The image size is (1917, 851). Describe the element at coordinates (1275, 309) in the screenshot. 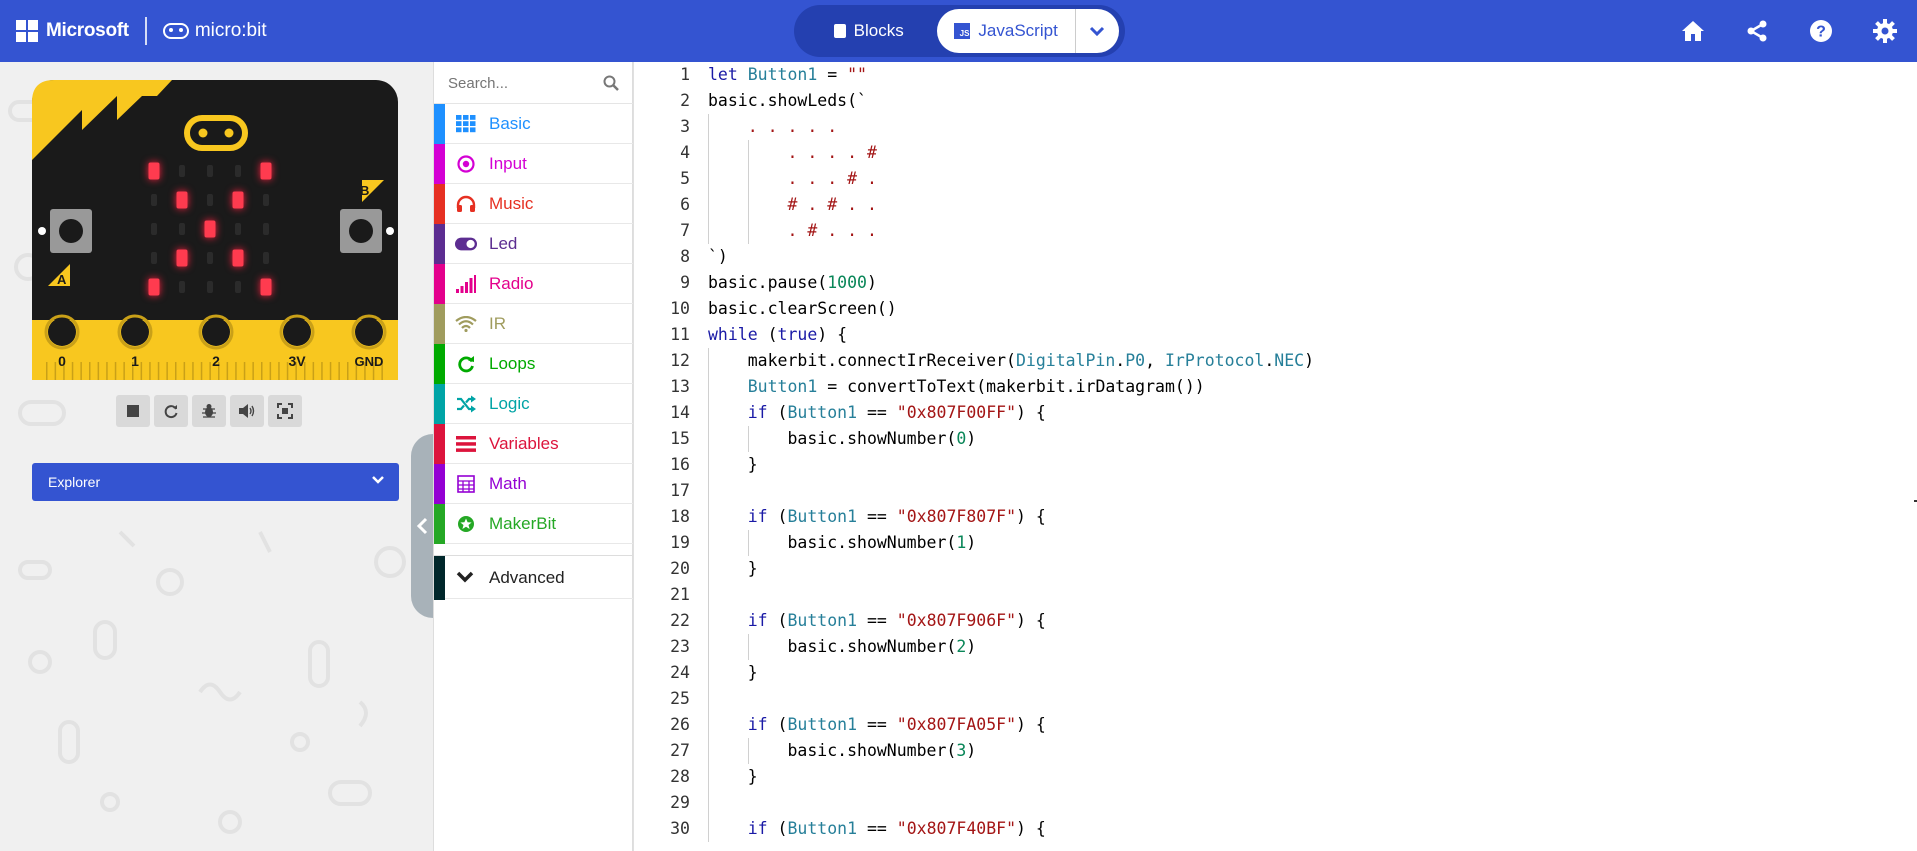

I see `code-line: 10 basic.clearScreen()` at that location.